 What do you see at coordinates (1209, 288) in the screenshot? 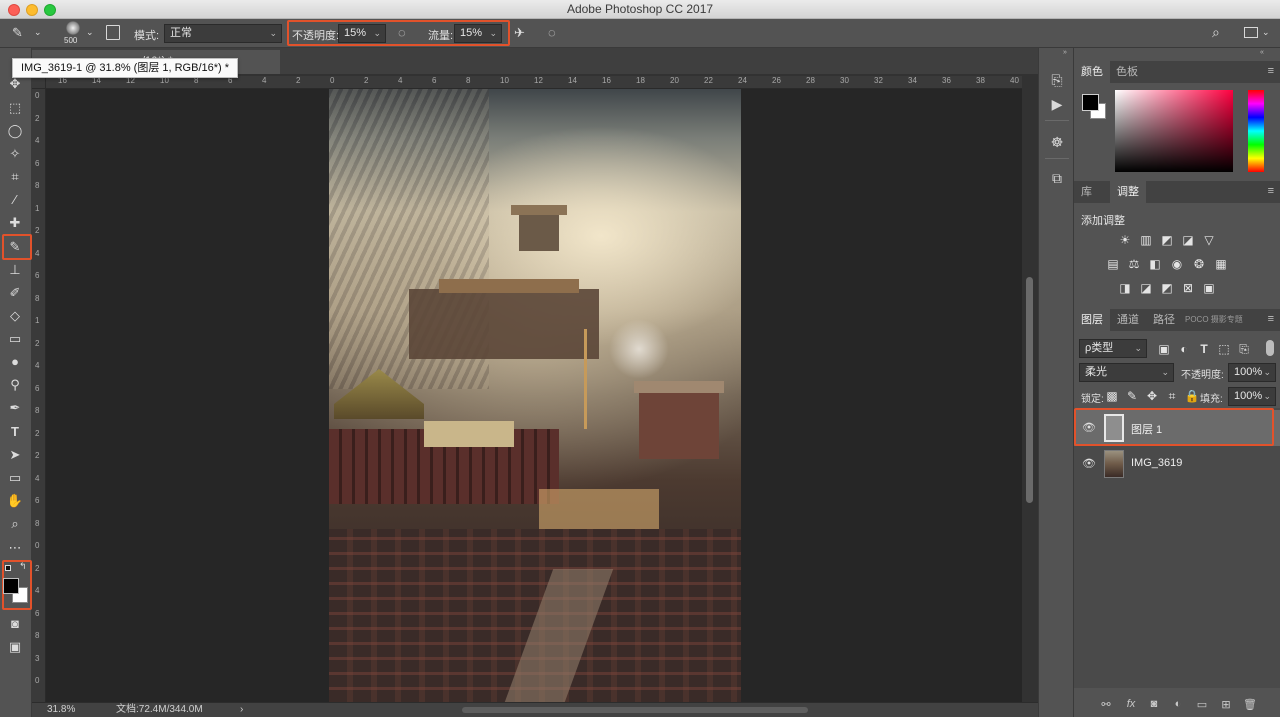
I see `gradient-map-icon: ▣` at bounding box center [1209, 288].